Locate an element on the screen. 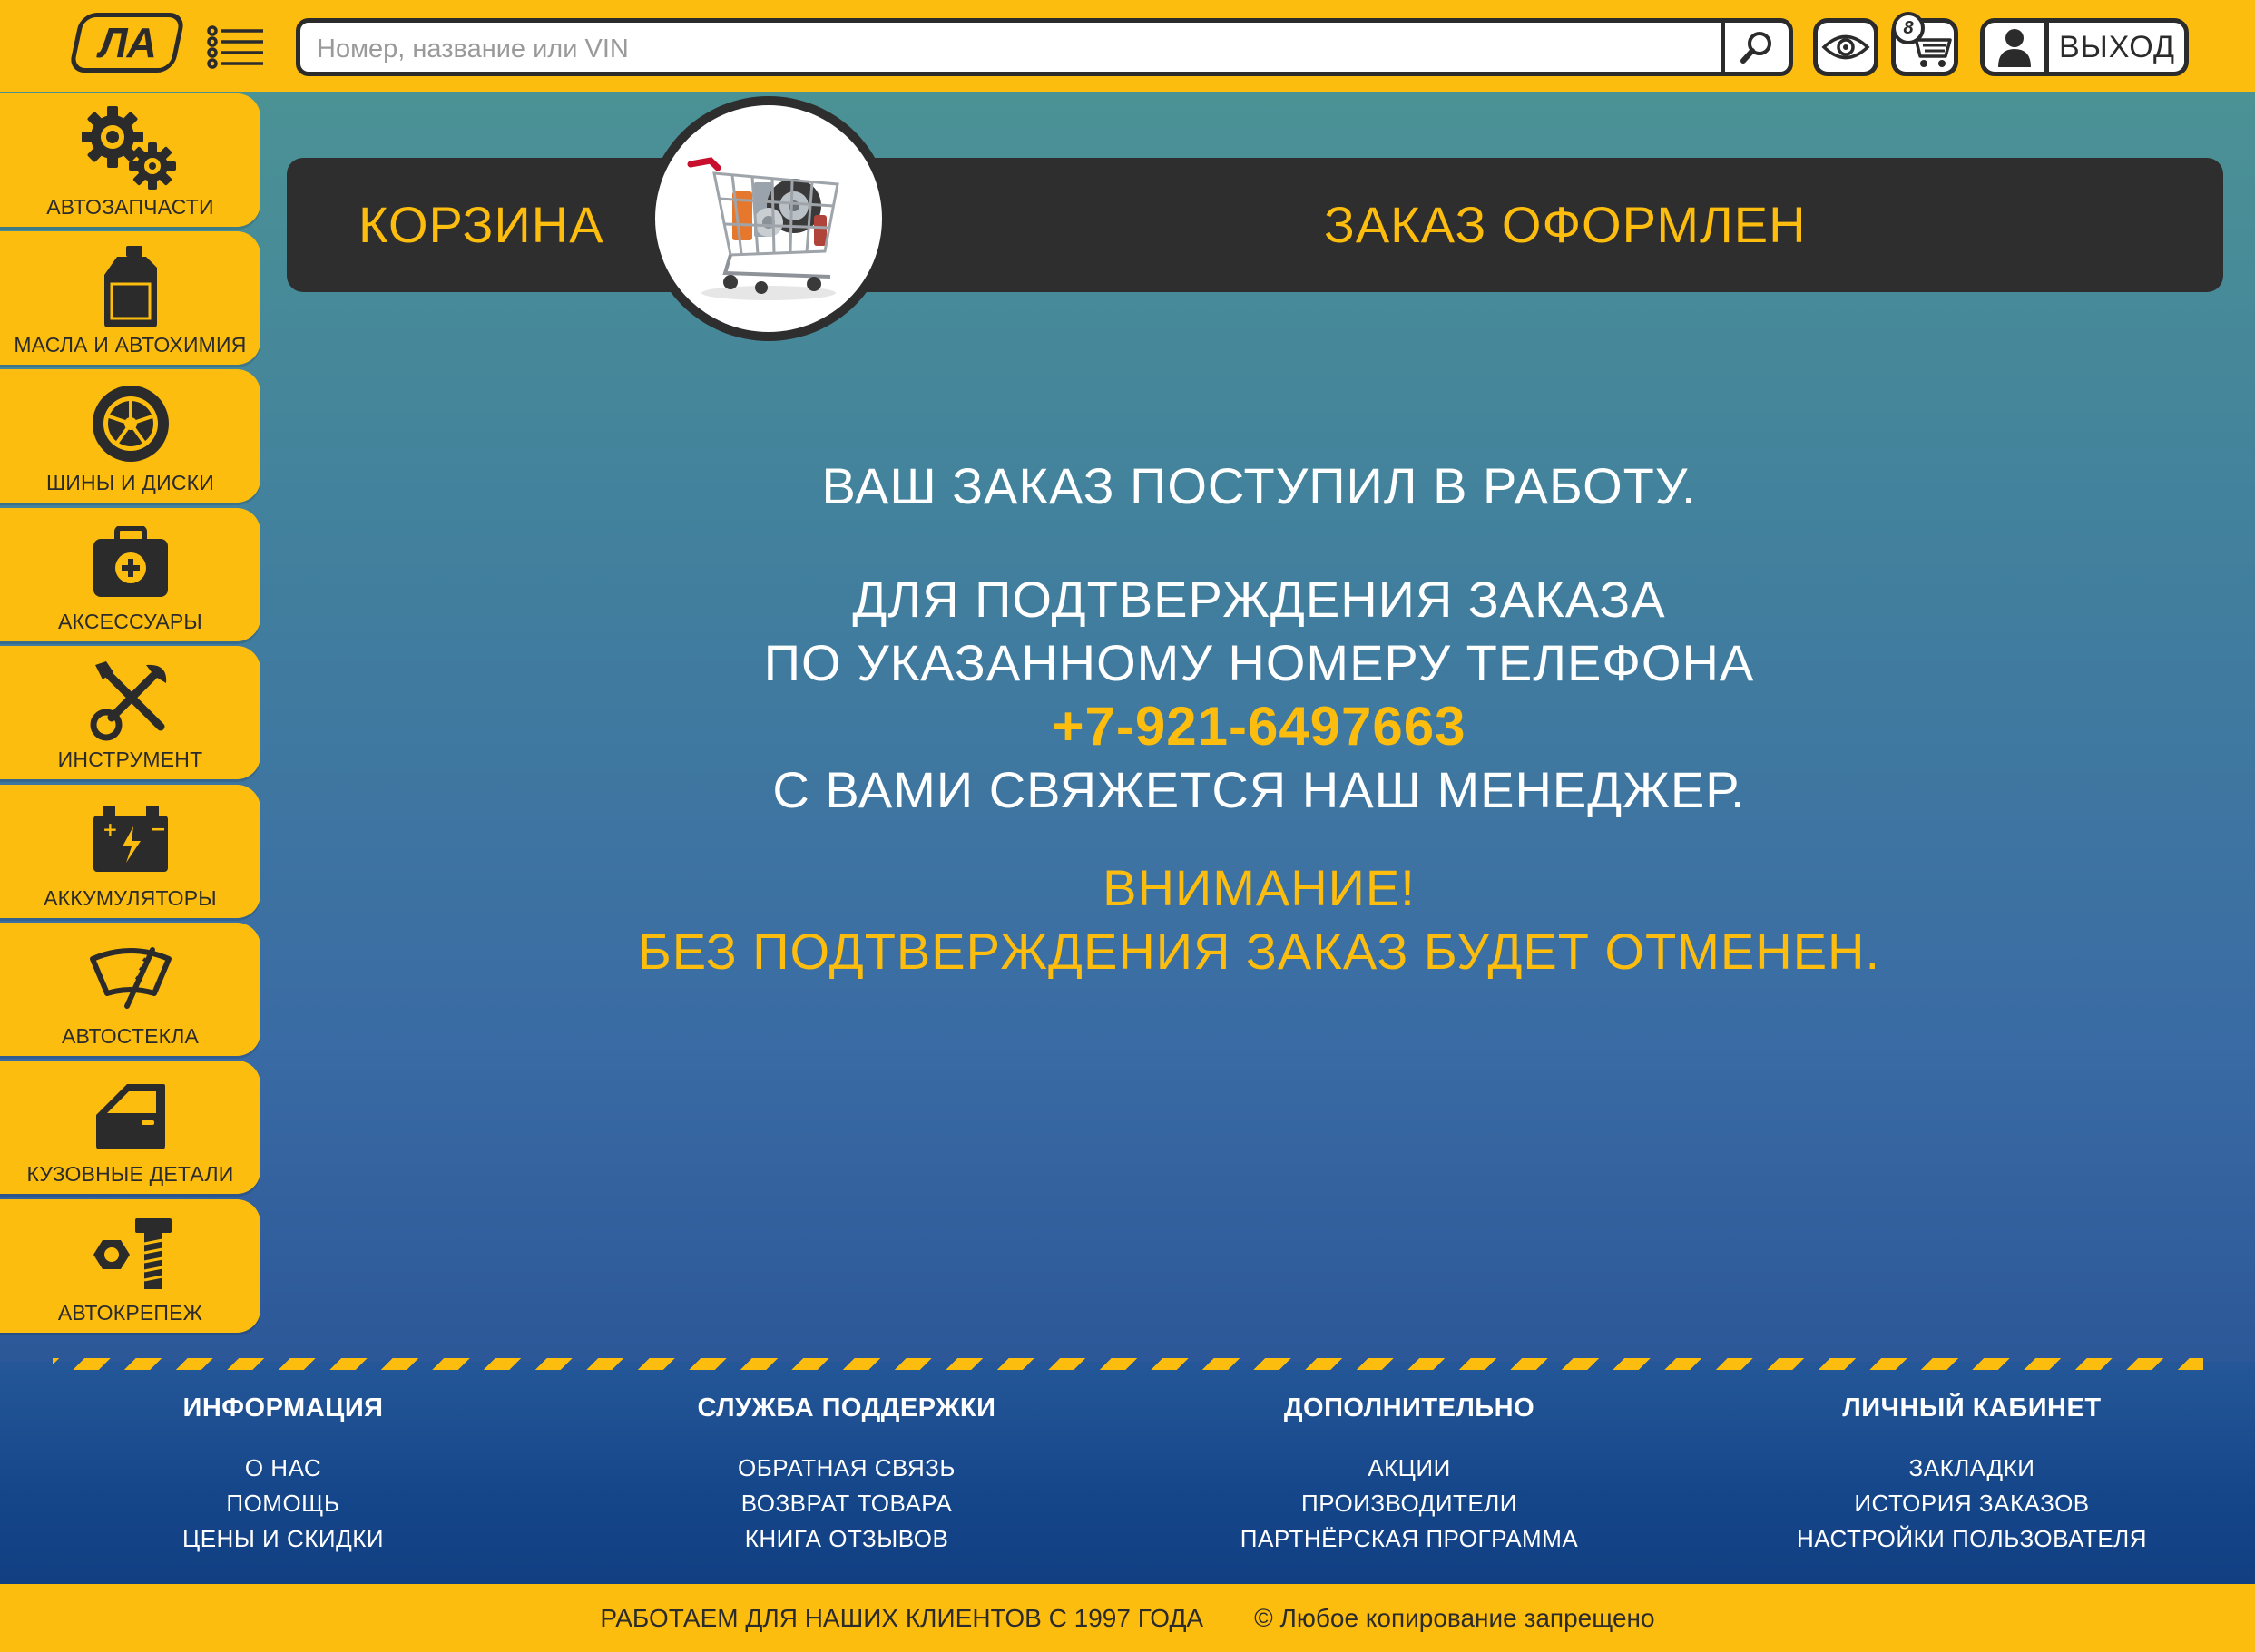 This screenshot has width=2255, height=1652. message-line-2: ДЛЯ ПОДТВЕРЖДЕНИЯ ЗАКАЗА is located at coordinates (1259, 599).